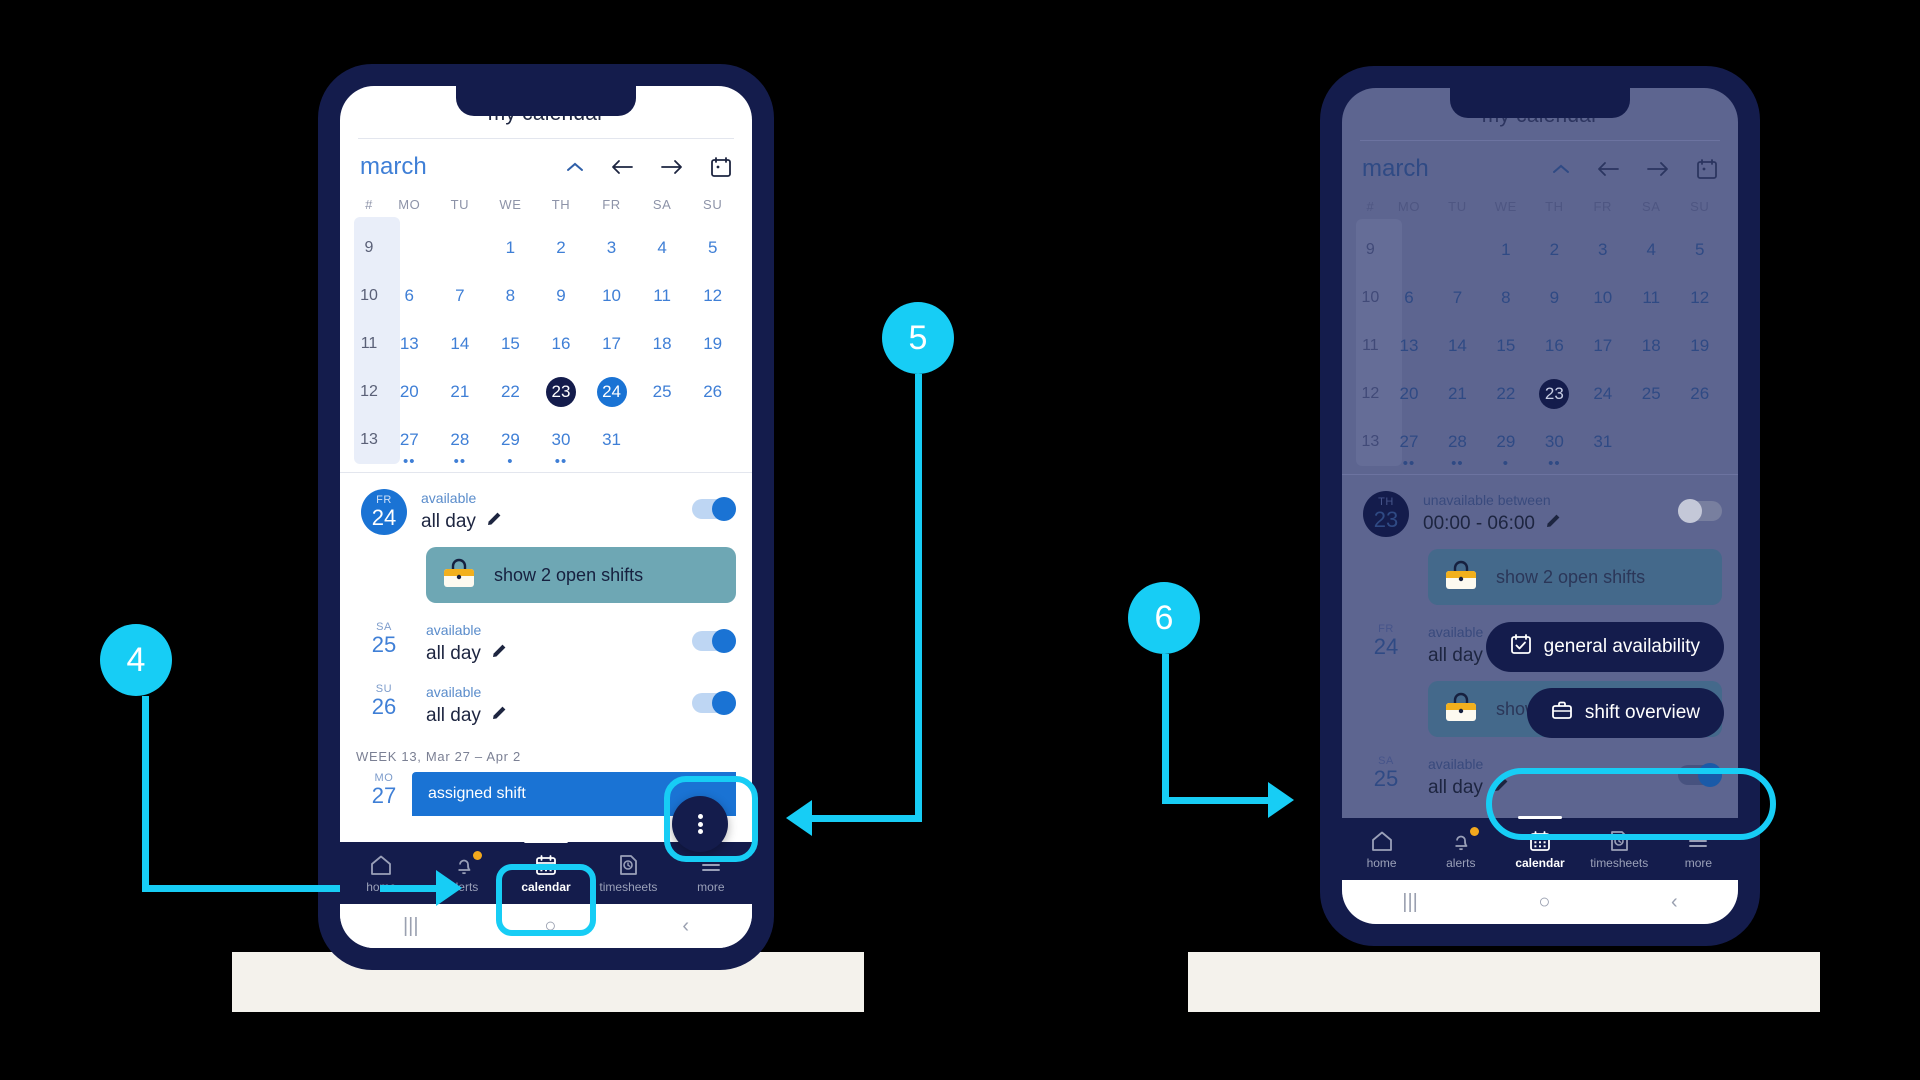  What do you see at coordinates (1540, 508) in the screenshot?
I see `availability-row: TH 23 unavailable between 00:00 - 06:00` at bounding box center [1540, 508].